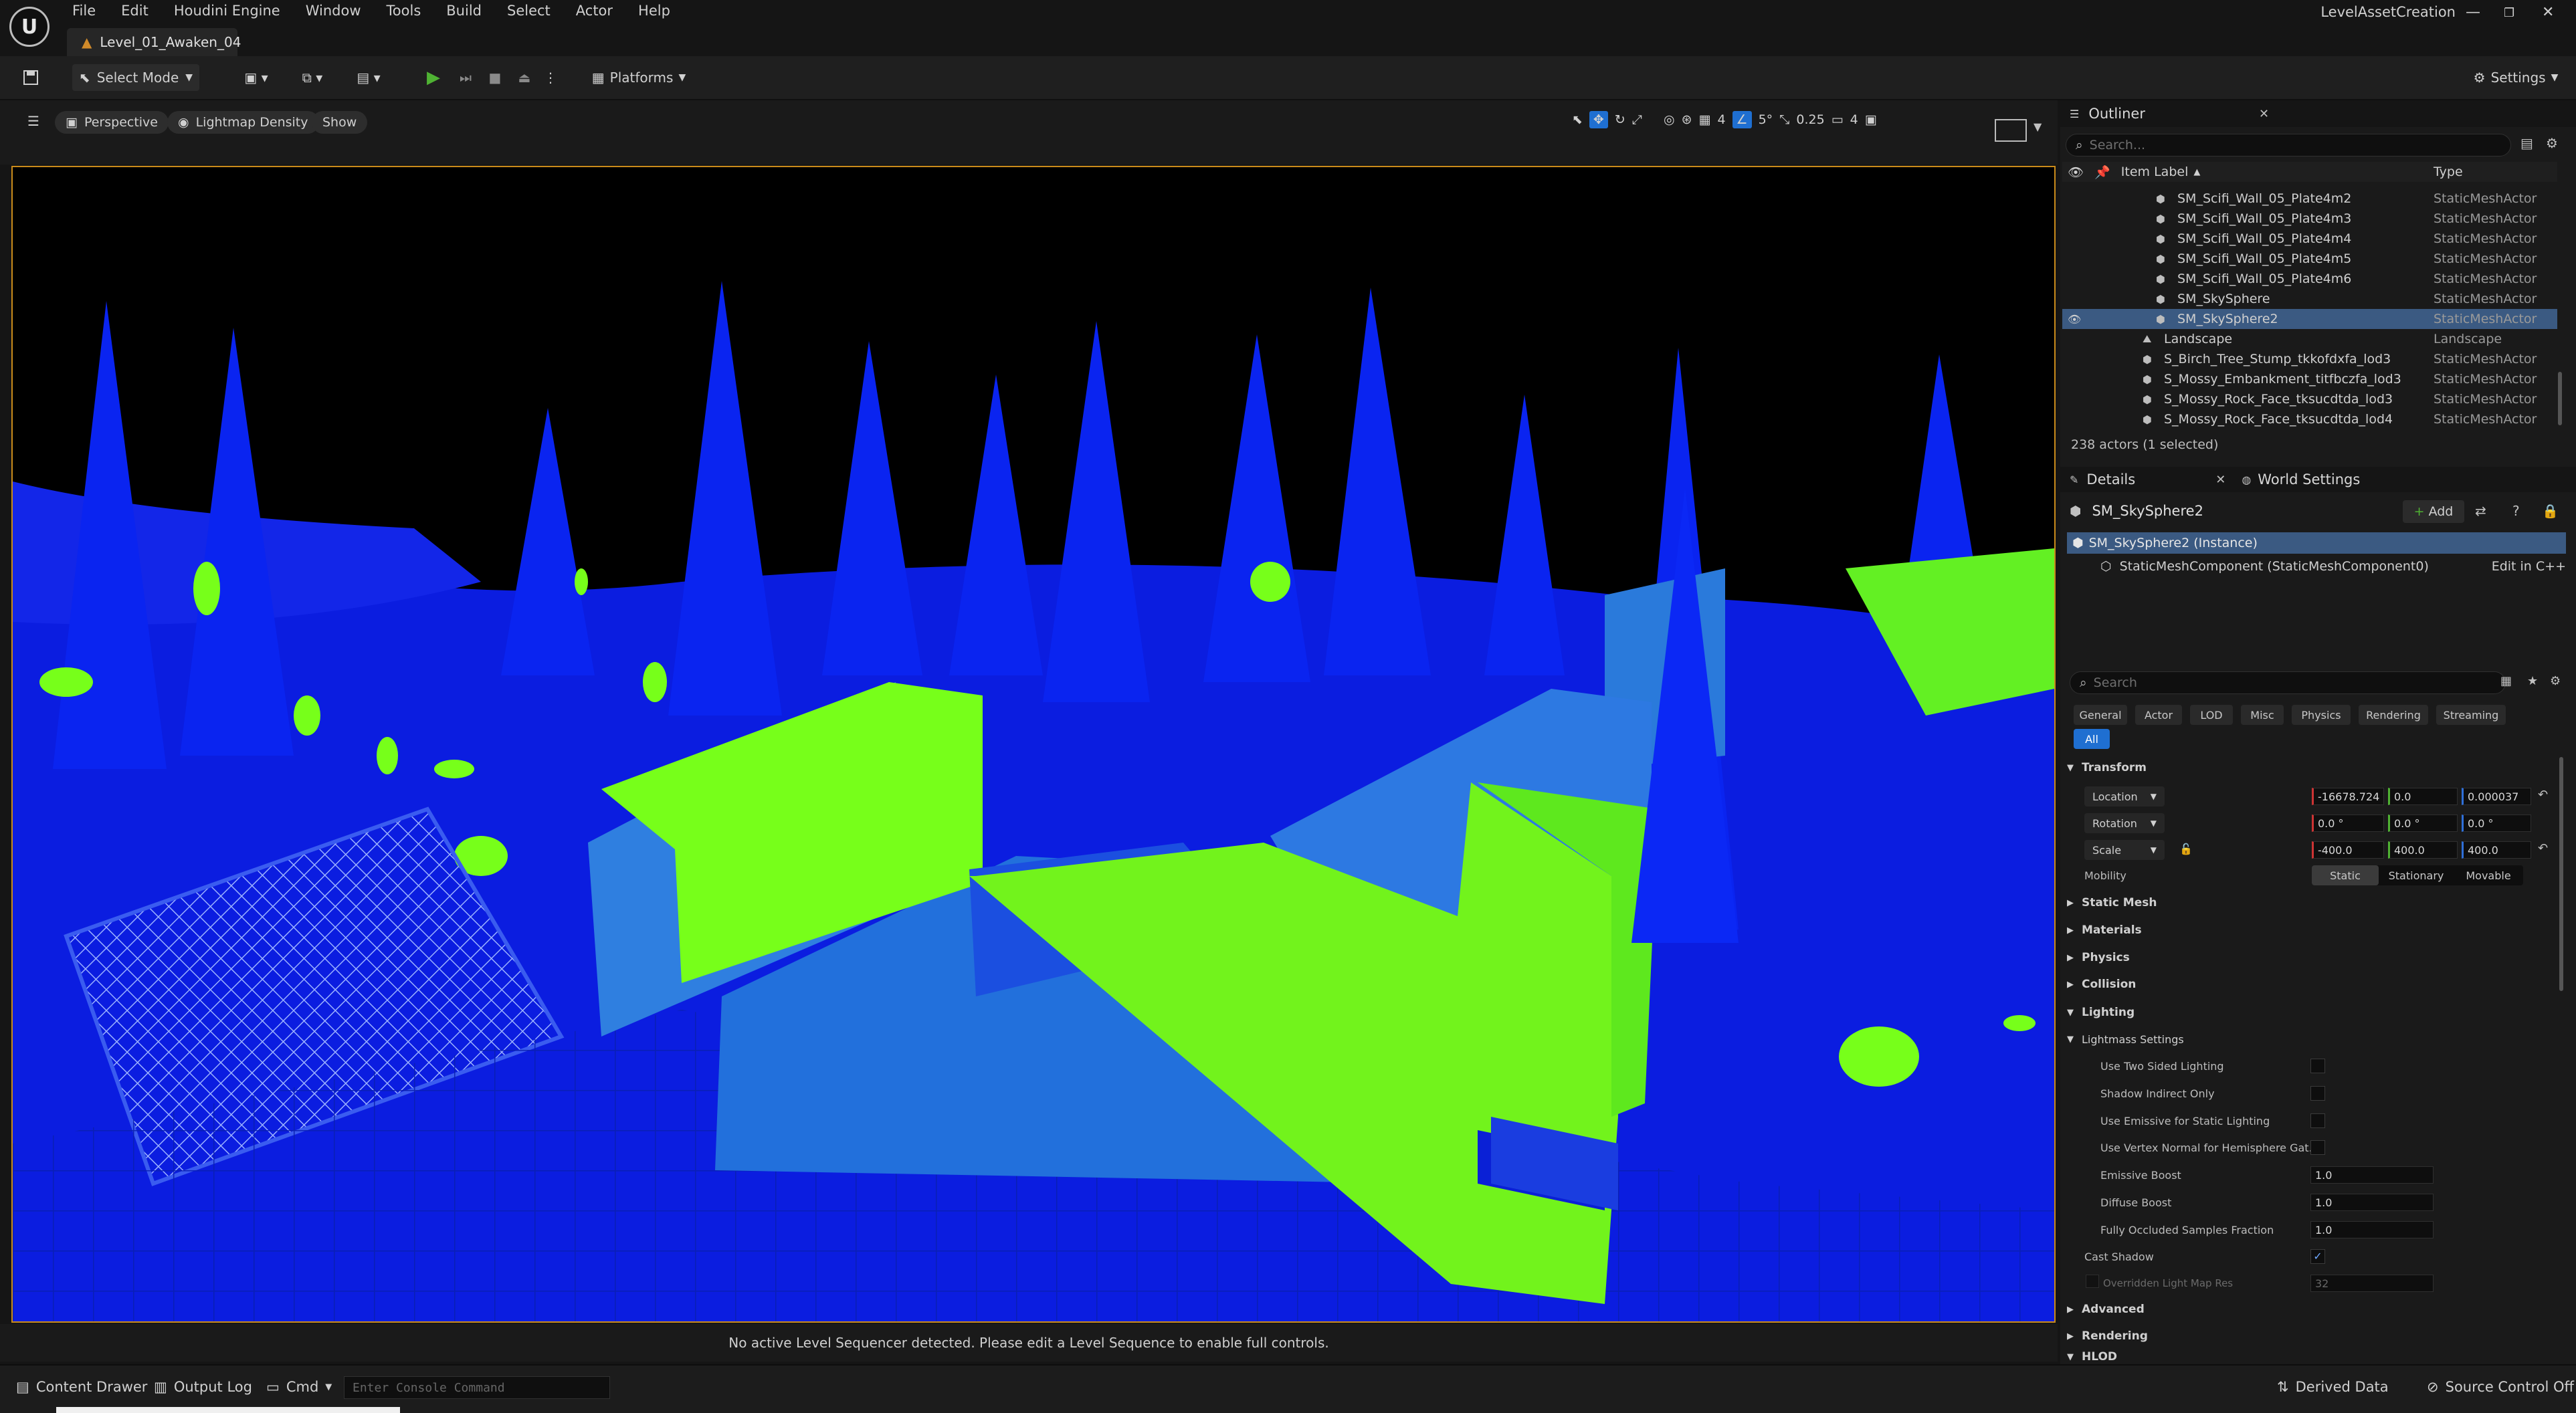 The height and width of the screenshot is (1413, 2576). Describe the element at coordinates (477, 1387) in the screenshot. I see `console-command-input: Enter Console Command` at that location.